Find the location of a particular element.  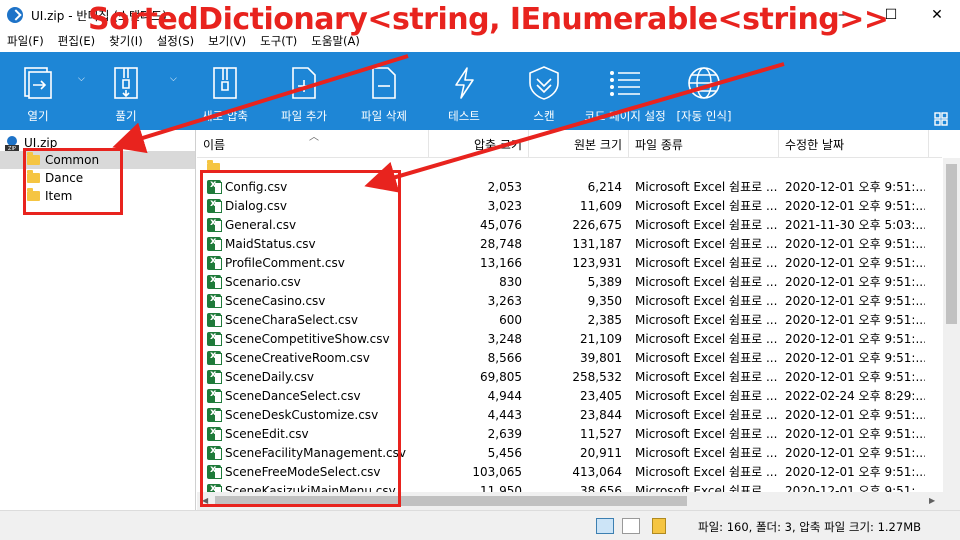

add-file-icon is located at coordinates (304, 83).